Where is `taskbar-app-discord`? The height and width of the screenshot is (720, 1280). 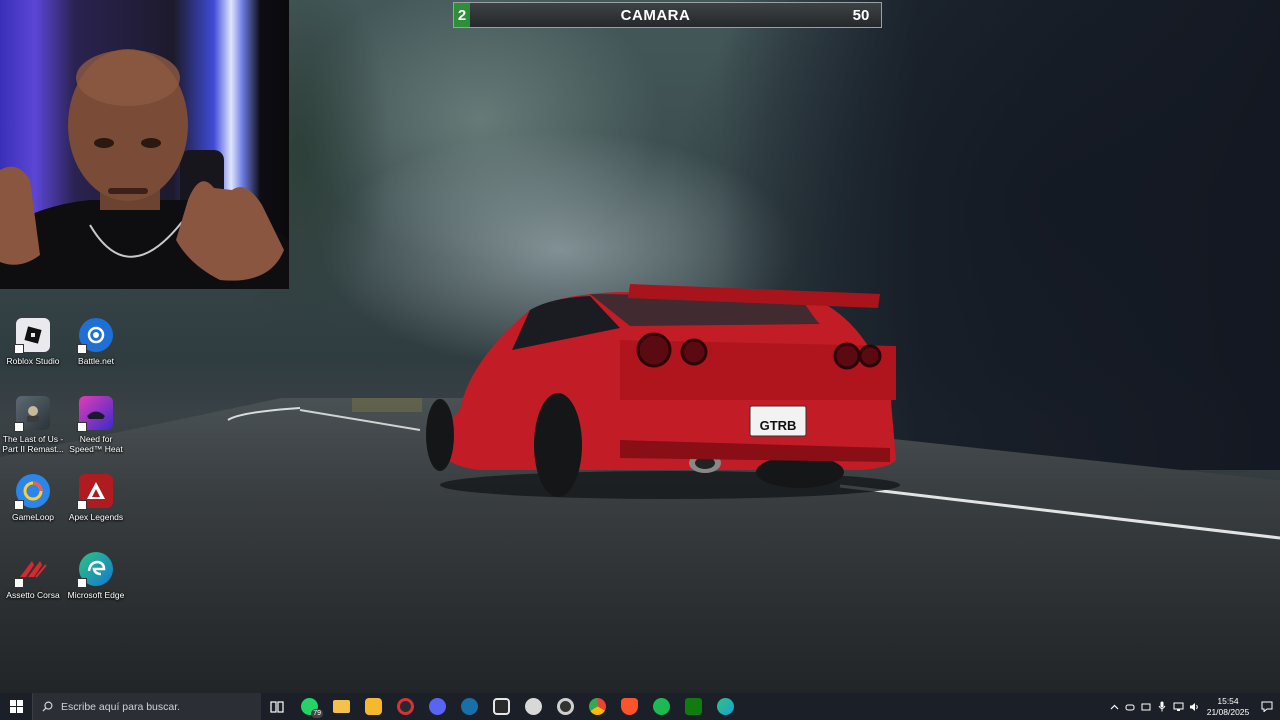
taskbar-app-discord is located at coordinates (437, 706).